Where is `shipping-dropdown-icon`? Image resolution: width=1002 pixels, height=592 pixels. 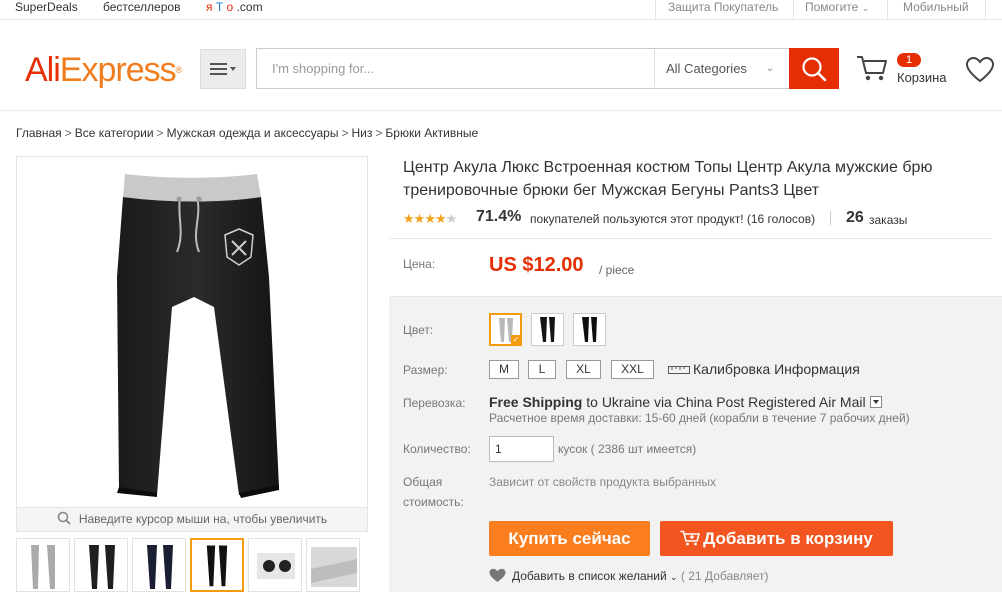
shipping-dropdown-icon is located at coordinates (875, 402).